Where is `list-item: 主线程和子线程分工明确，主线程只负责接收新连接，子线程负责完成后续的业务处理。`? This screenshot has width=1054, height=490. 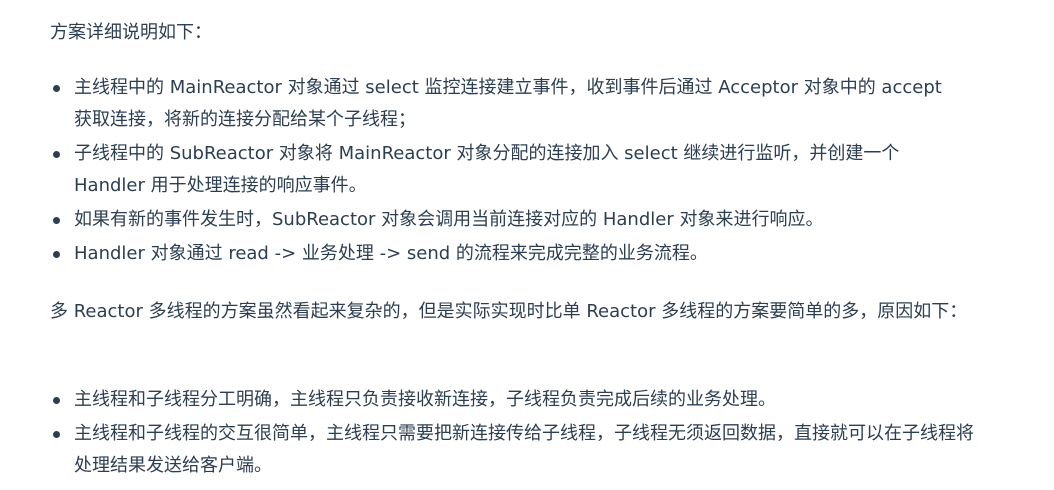
list-item: 主线程和子线程分工明确，主线程只负责接收新连接，子线程负责完成后续的业务处理。 is located at coordinates (492, 400).